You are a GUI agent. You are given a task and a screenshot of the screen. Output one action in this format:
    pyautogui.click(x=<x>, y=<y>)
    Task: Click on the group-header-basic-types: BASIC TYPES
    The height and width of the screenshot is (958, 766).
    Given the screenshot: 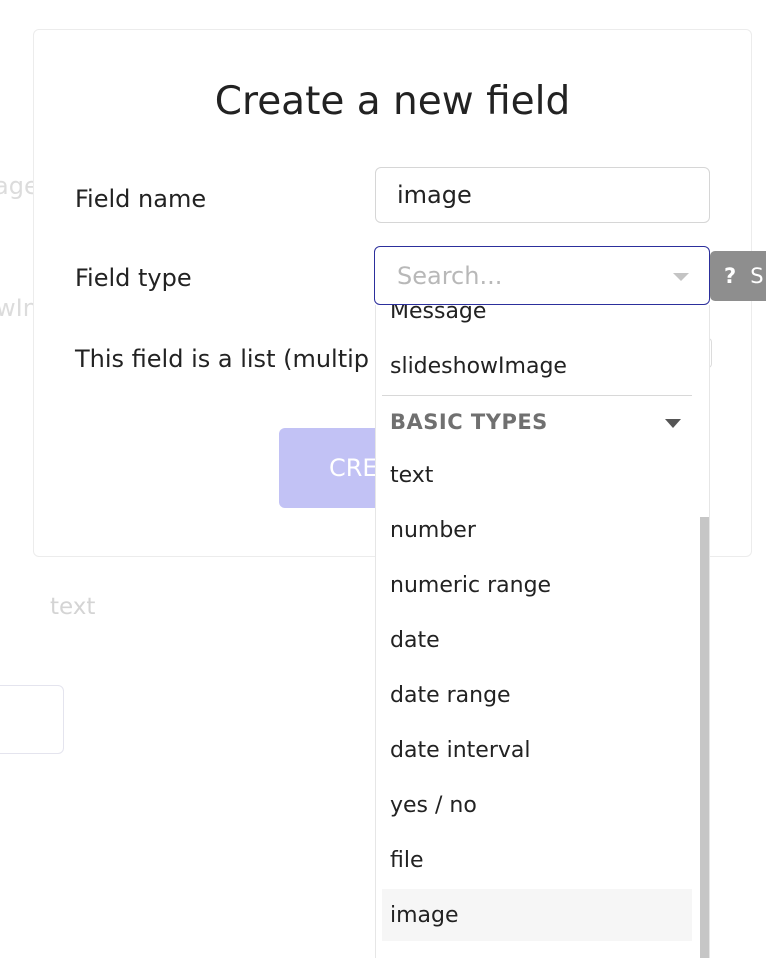 What is the action you would take?
    pyautogui.click(x=469, y=422)
    